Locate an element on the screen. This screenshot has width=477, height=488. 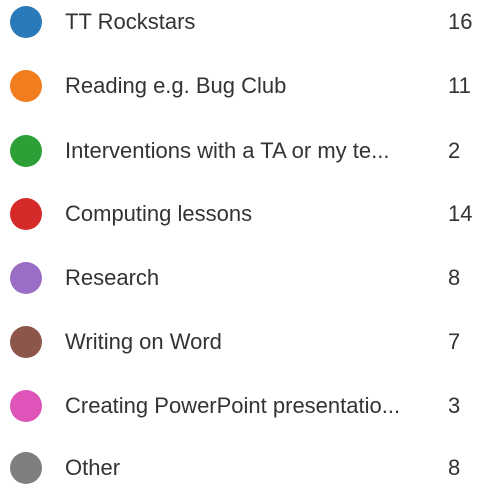
legend-item-writing-on-word: Writing on Word 7 is located at coordinates (238, 342).